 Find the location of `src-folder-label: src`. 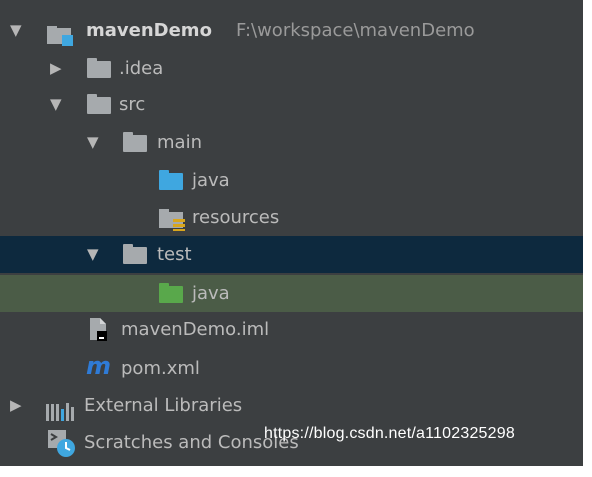

src-folder-label: src is located at coordinates (132, 104).